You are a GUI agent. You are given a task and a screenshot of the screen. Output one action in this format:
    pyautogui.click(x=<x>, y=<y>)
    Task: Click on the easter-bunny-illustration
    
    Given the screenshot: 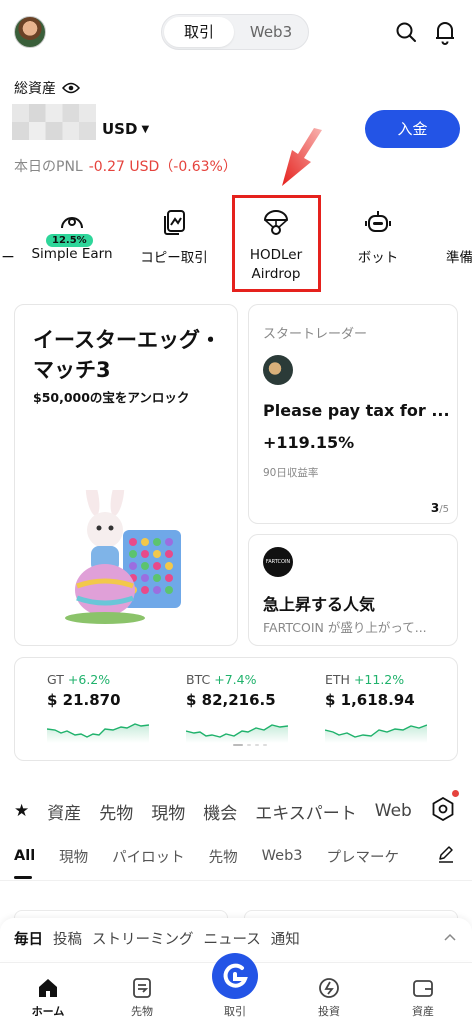 What is the action you would take?
    pyautogui.click(x=123, y=557)
    